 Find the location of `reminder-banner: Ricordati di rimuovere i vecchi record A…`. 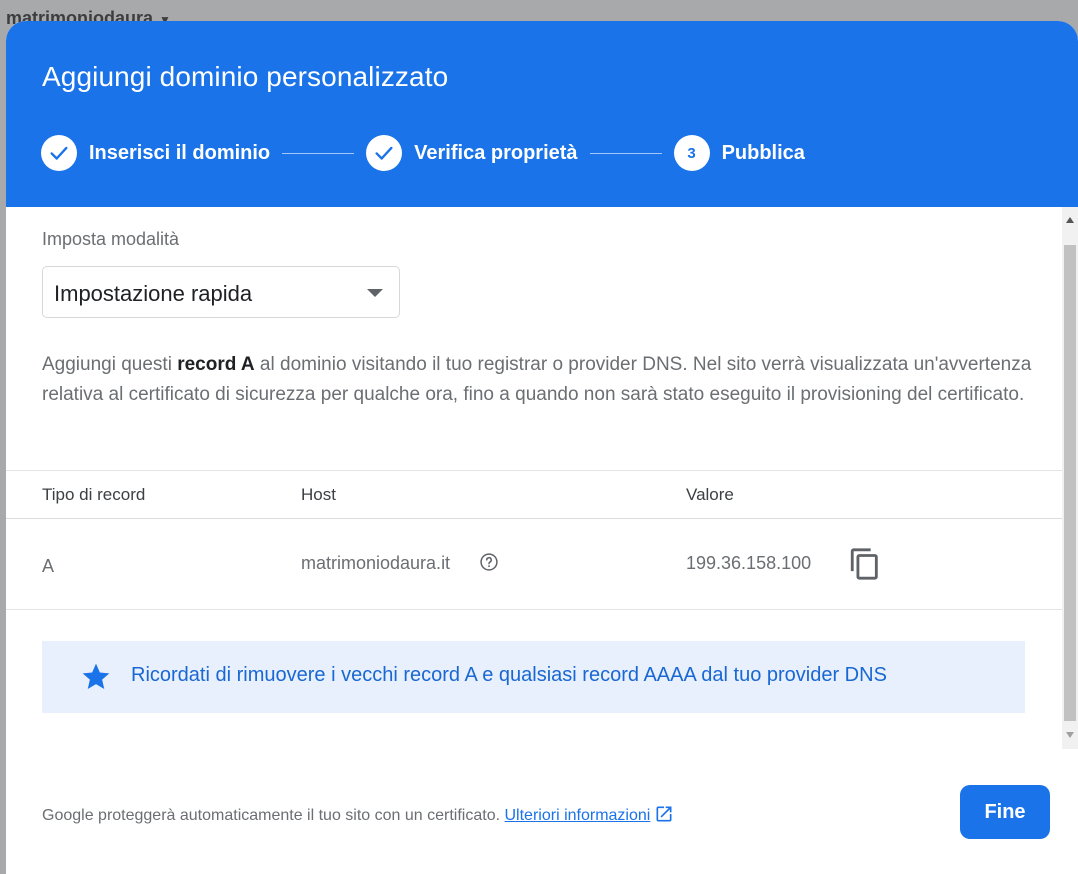

reminder-banner: Ricordati di rimuovere i vecchi record A… is located at coordinates (533, 677).